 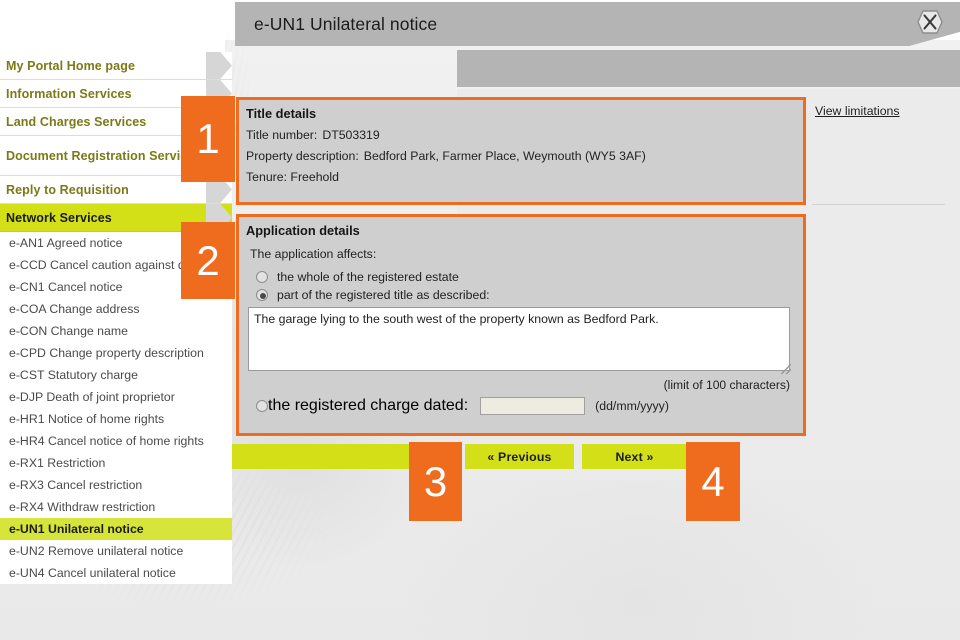 I want to click on sidebar-item-e-cpd: e-CPD Change property description, so click(x=116, y=353).